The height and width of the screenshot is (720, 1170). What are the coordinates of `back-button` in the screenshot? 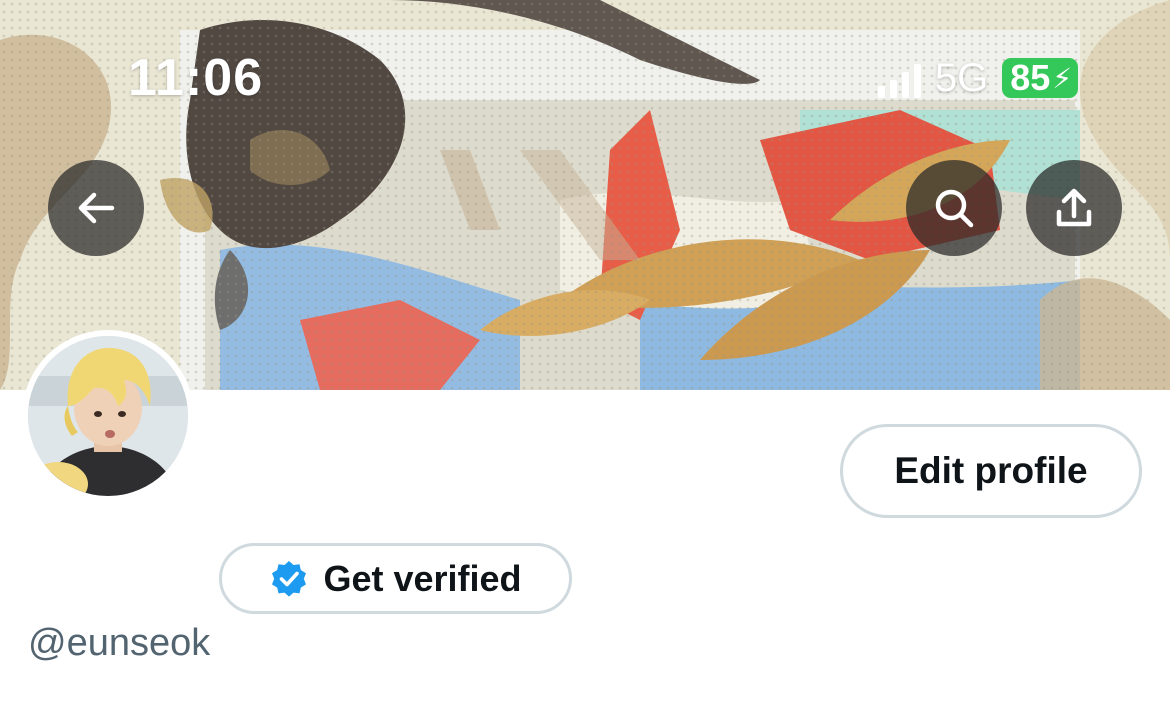 It's located at (96, 208).